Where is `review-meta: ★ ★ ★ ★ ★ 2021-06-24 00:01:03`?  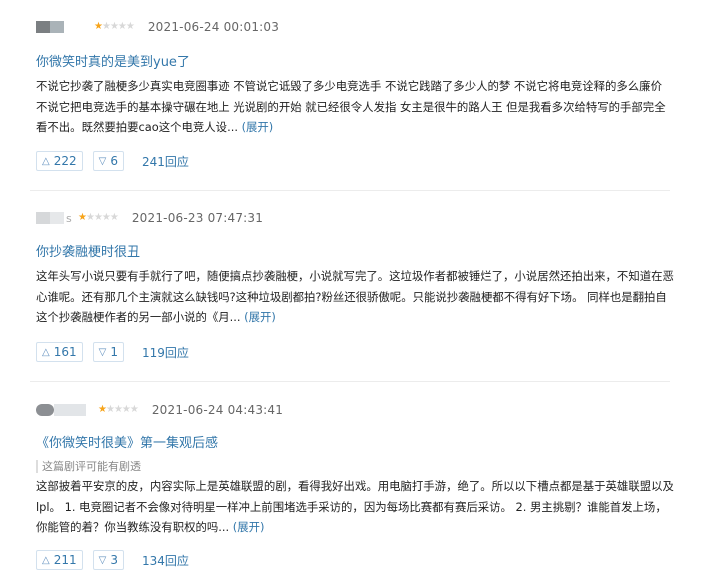
review-meta: ★ ★ ★ ★ ★ 2021-06-24 00:01:03 is located at coordinates (157, 27).